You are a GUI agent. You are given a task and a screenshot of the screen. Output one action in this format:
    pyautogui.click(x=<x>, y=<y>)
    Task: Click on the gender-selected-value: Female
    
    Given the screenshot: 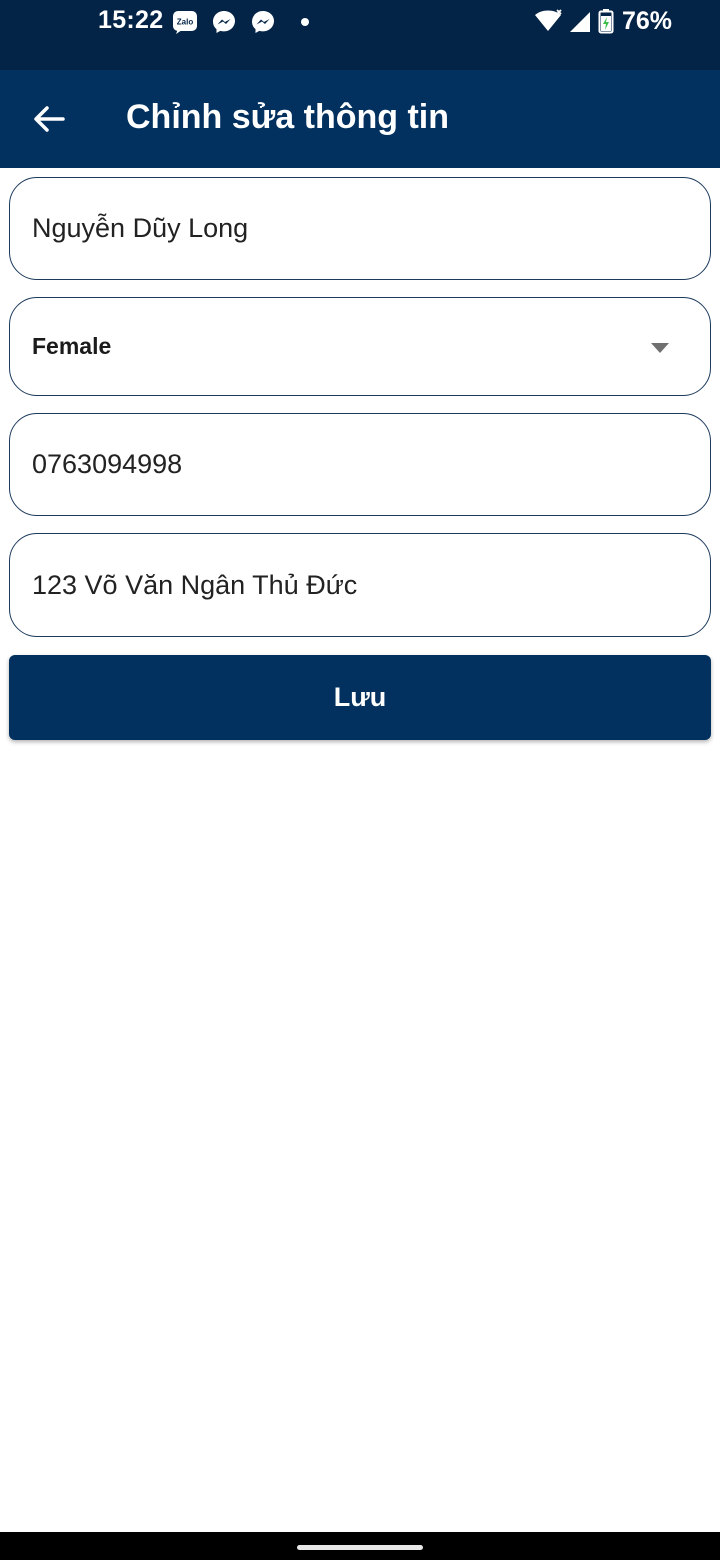 What is the action you would take?
    pyautogui.click(x=72, y=346)
    